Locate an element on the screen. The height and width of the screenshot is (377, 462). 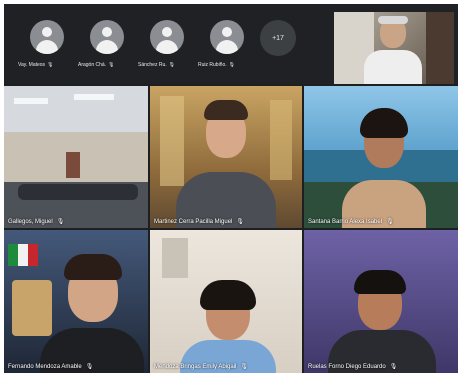
participant-video-tile: Gallegos, Miguel 🎙 is located at coordinates (76, 157).